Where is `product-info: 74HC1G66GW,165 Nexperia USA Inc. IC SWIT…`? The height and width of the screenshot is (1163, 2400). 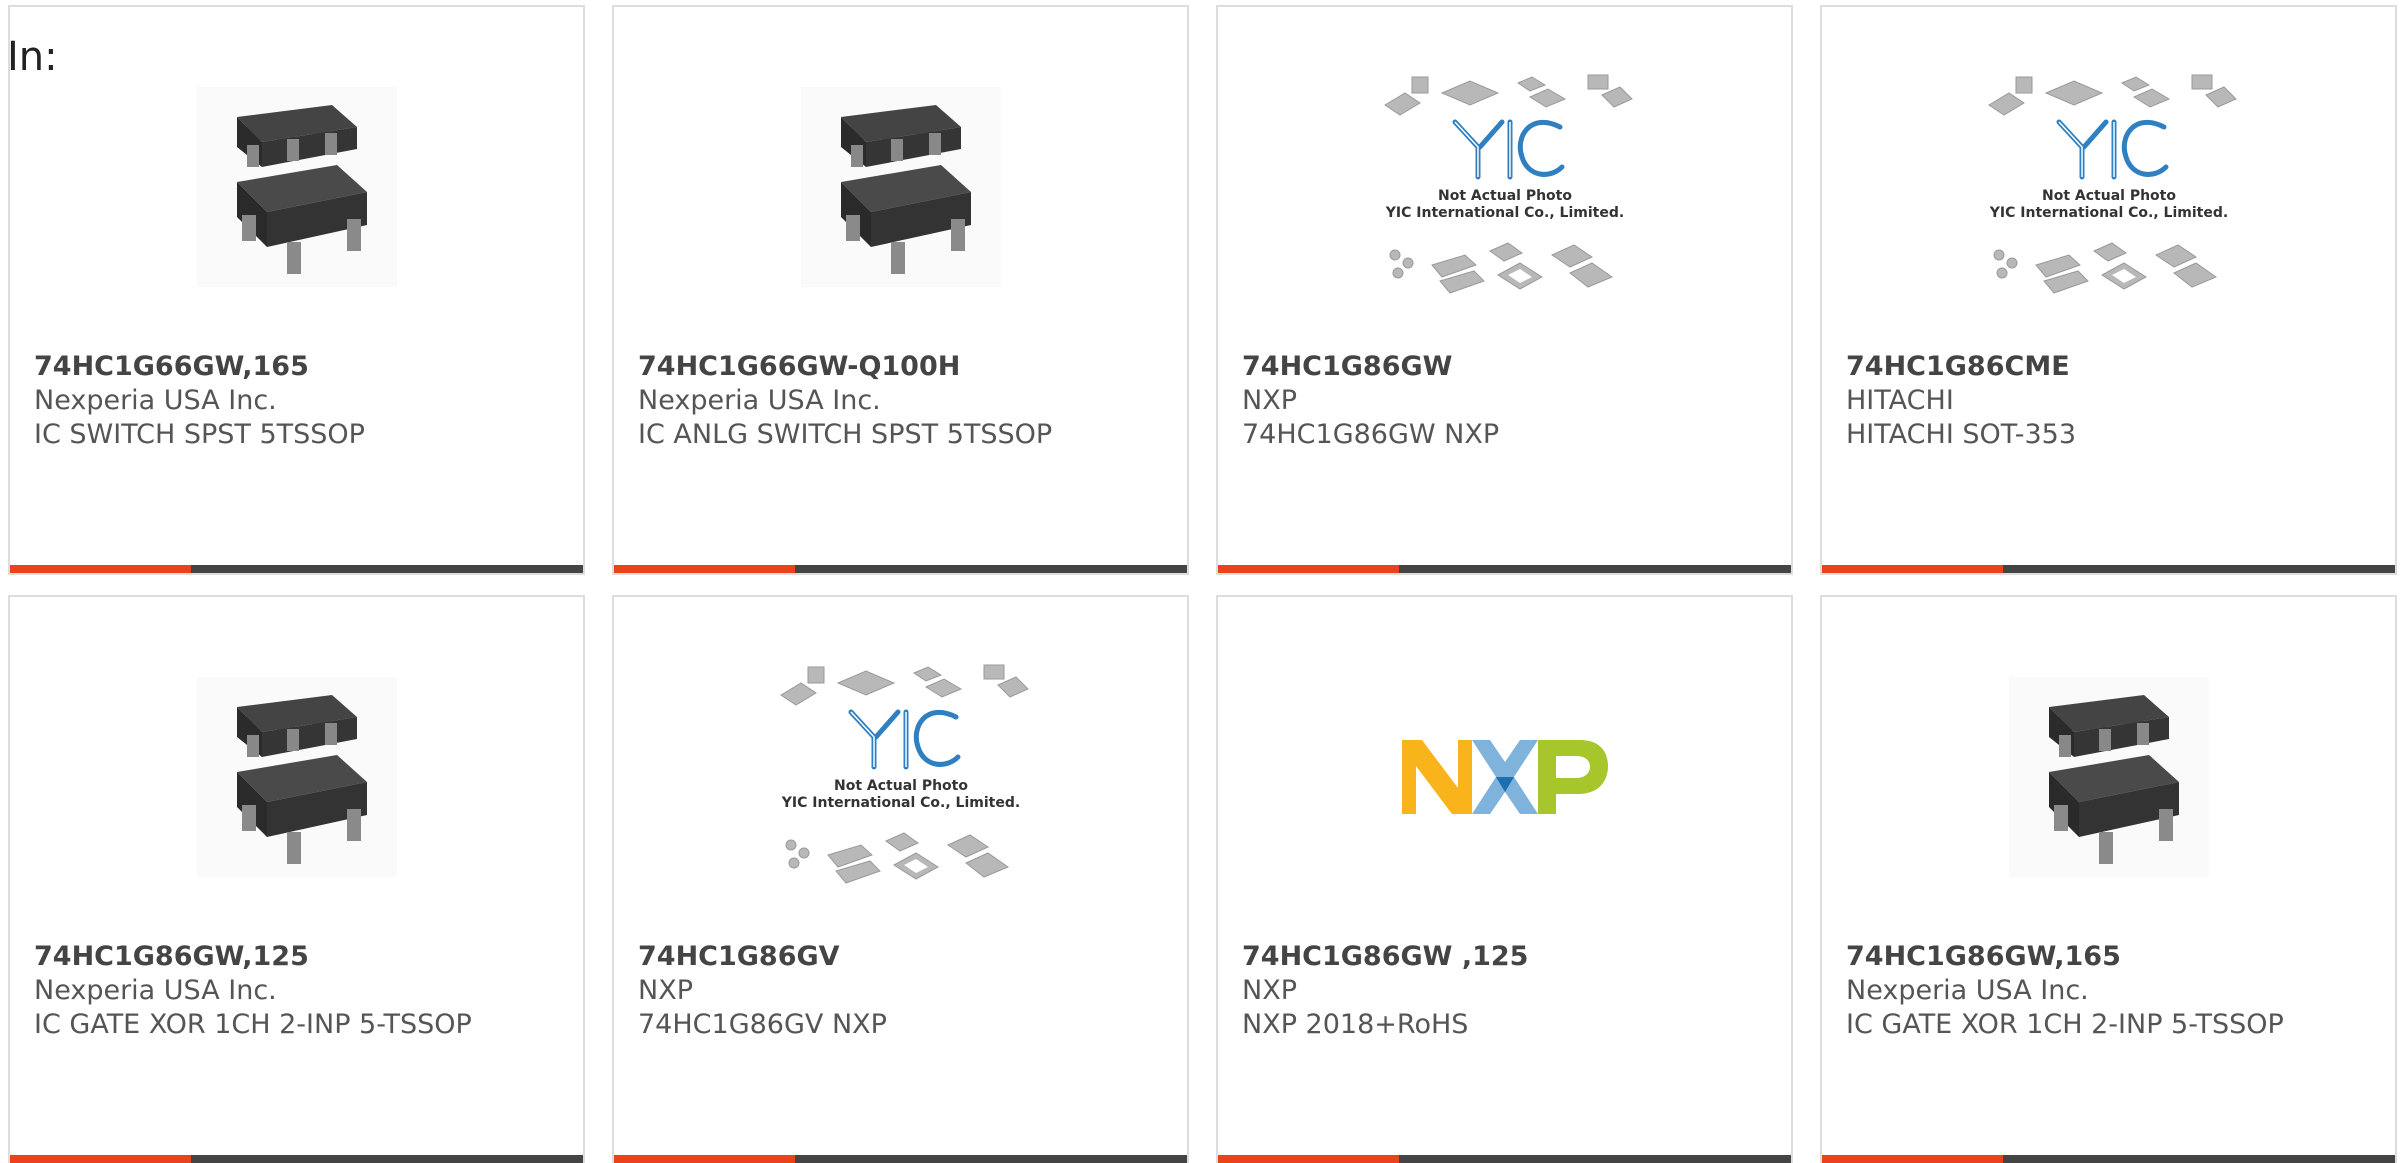
product-info: 74HC1G66GW,165 Nexperia USA Inc. IC SWIT… is located at coordinates (298, 401).